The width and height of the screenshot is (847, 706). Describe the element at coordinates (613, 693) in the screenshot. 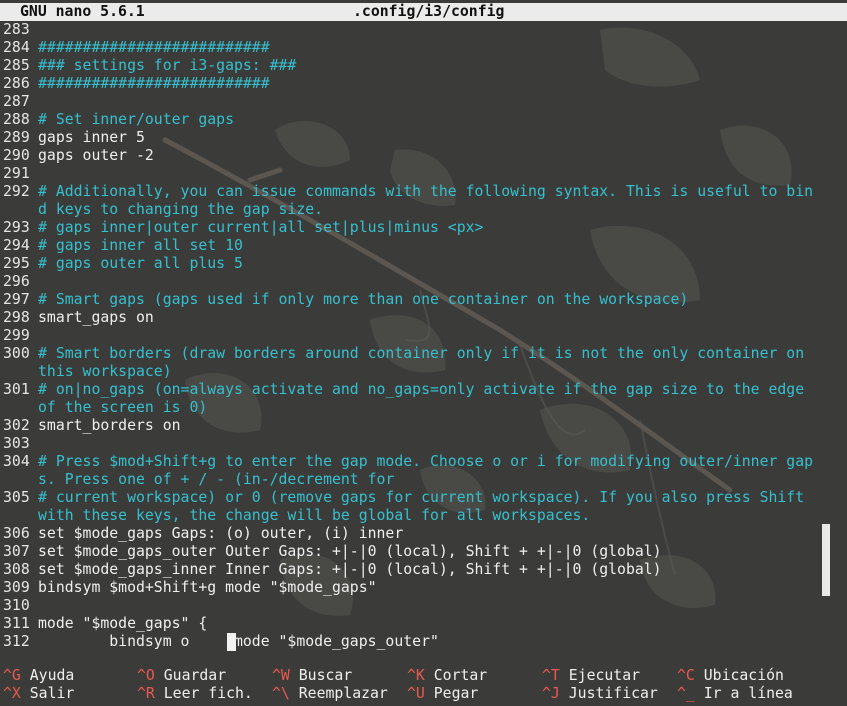

I see `shortcut-label: Justificar` at that location.